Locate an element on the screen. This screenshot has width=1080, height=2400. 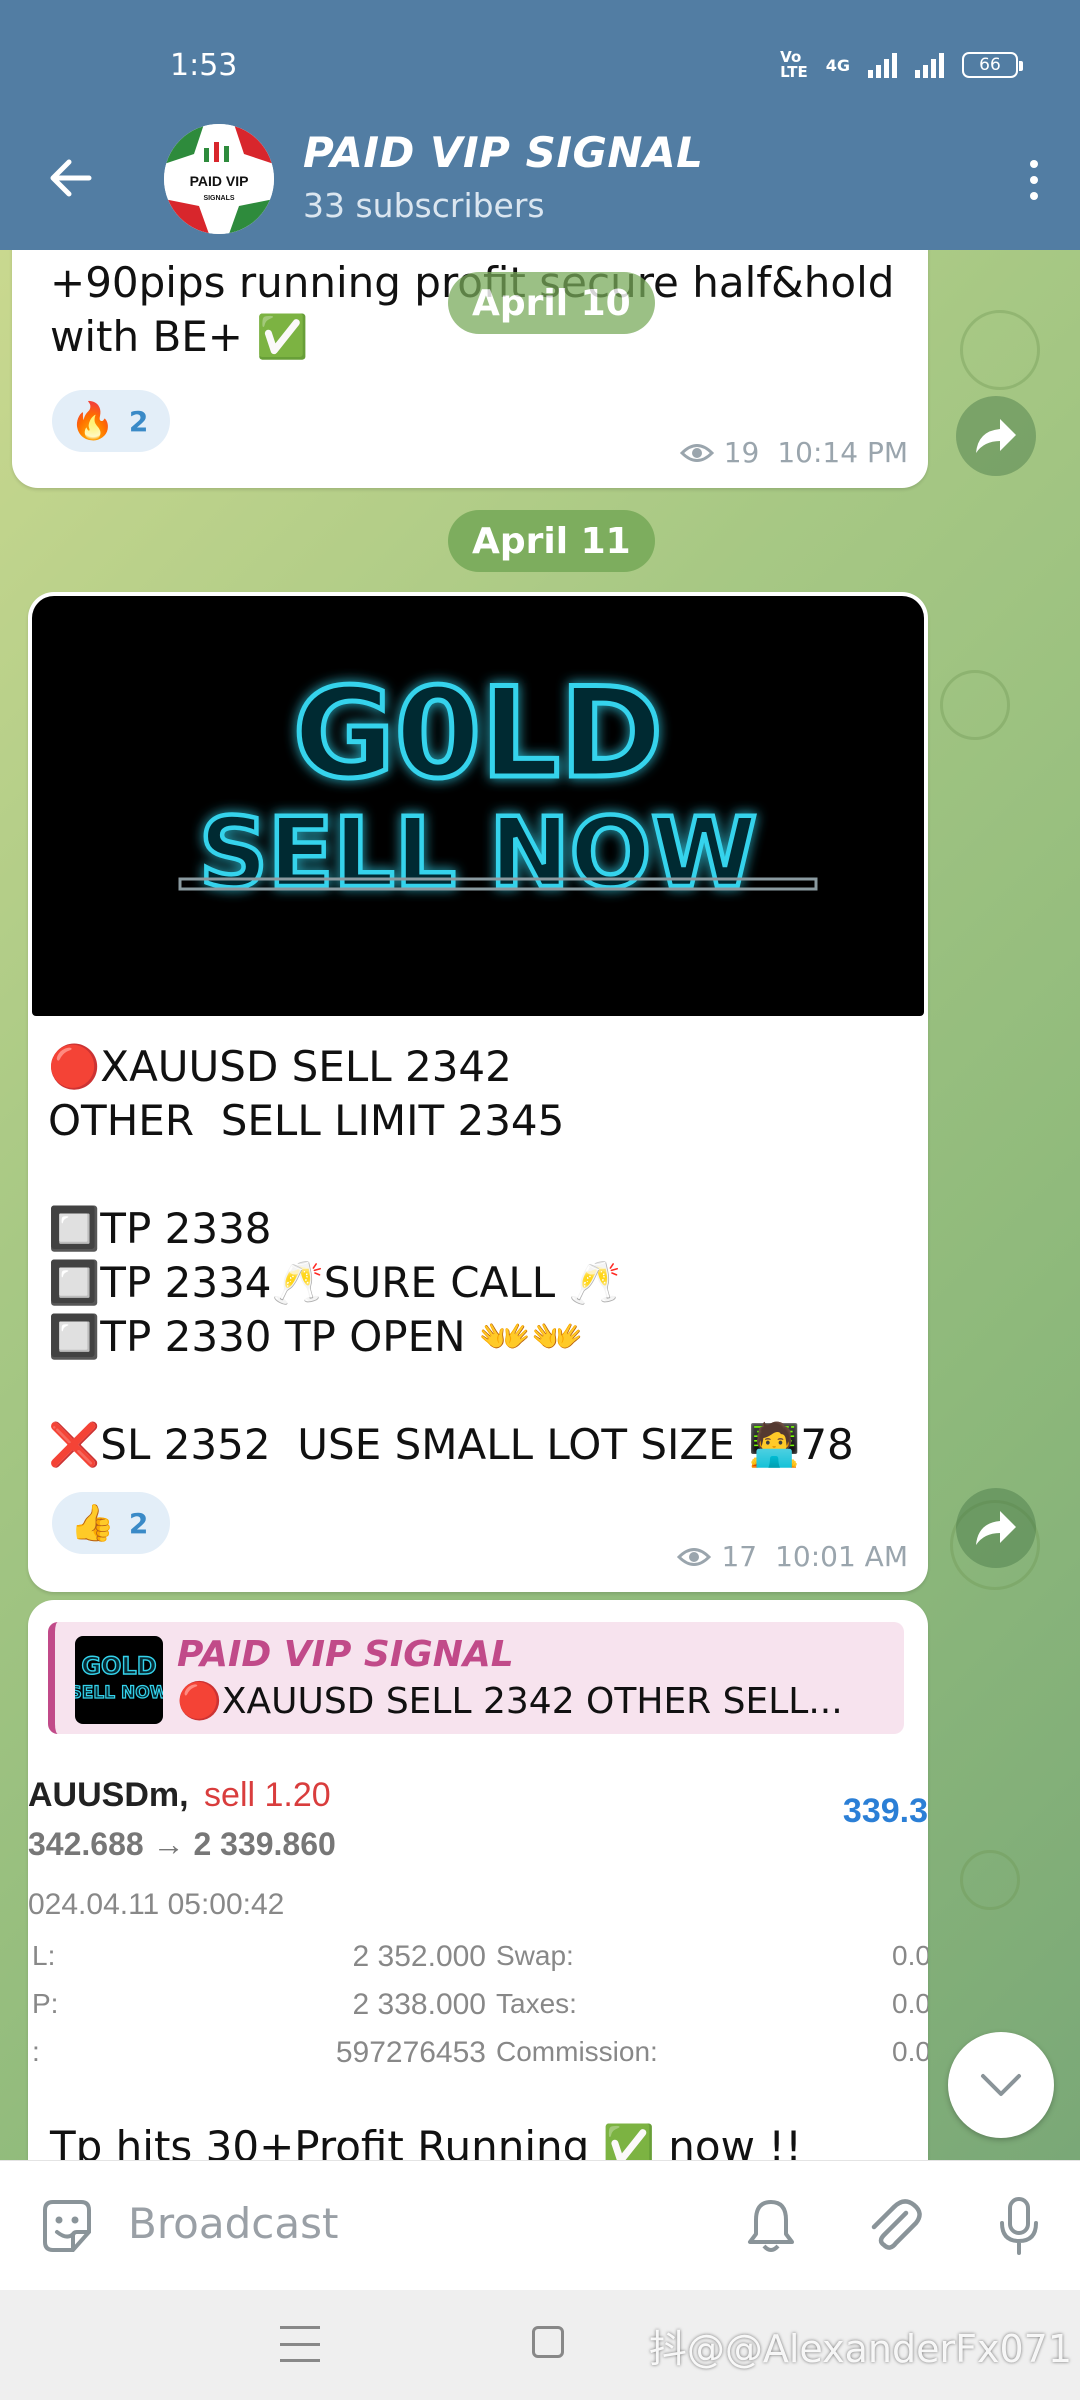
chevron-down-icon is located at coordinates (1001, 2085).